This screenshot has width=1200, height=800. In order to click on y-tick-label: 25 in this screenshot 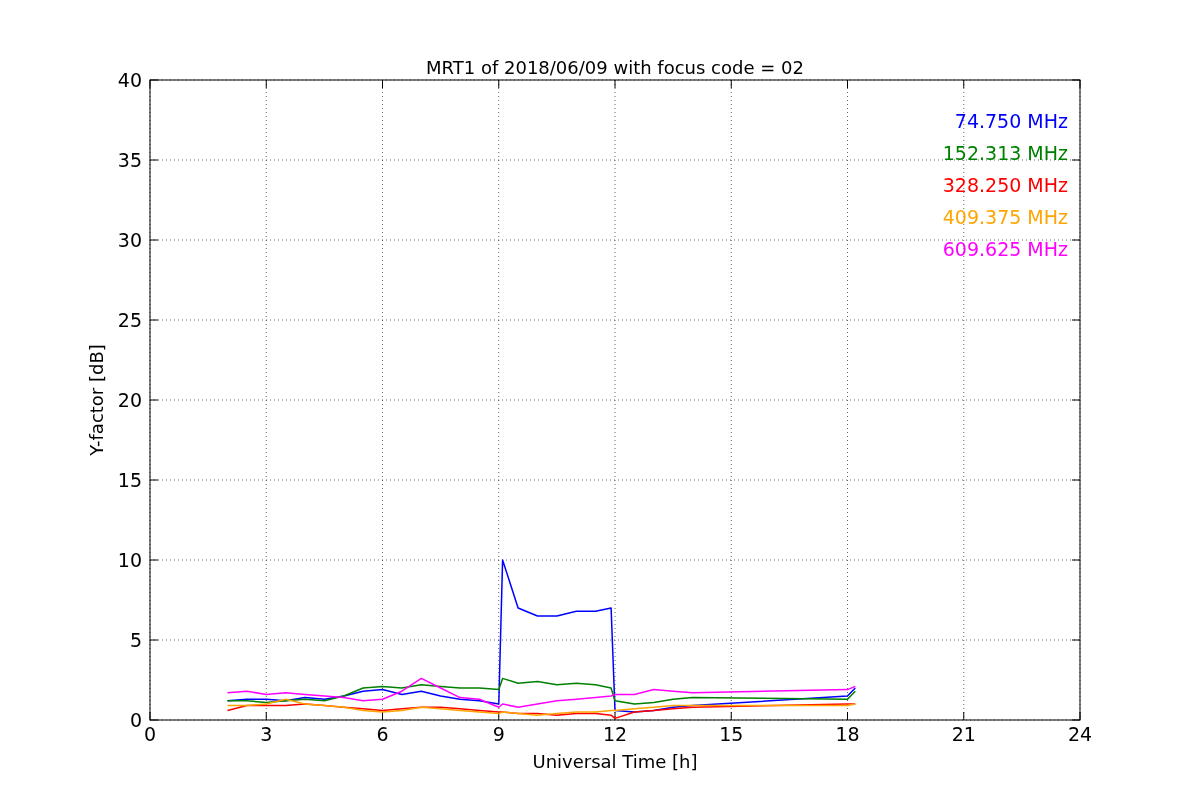, I will do `click(129, 320)`.